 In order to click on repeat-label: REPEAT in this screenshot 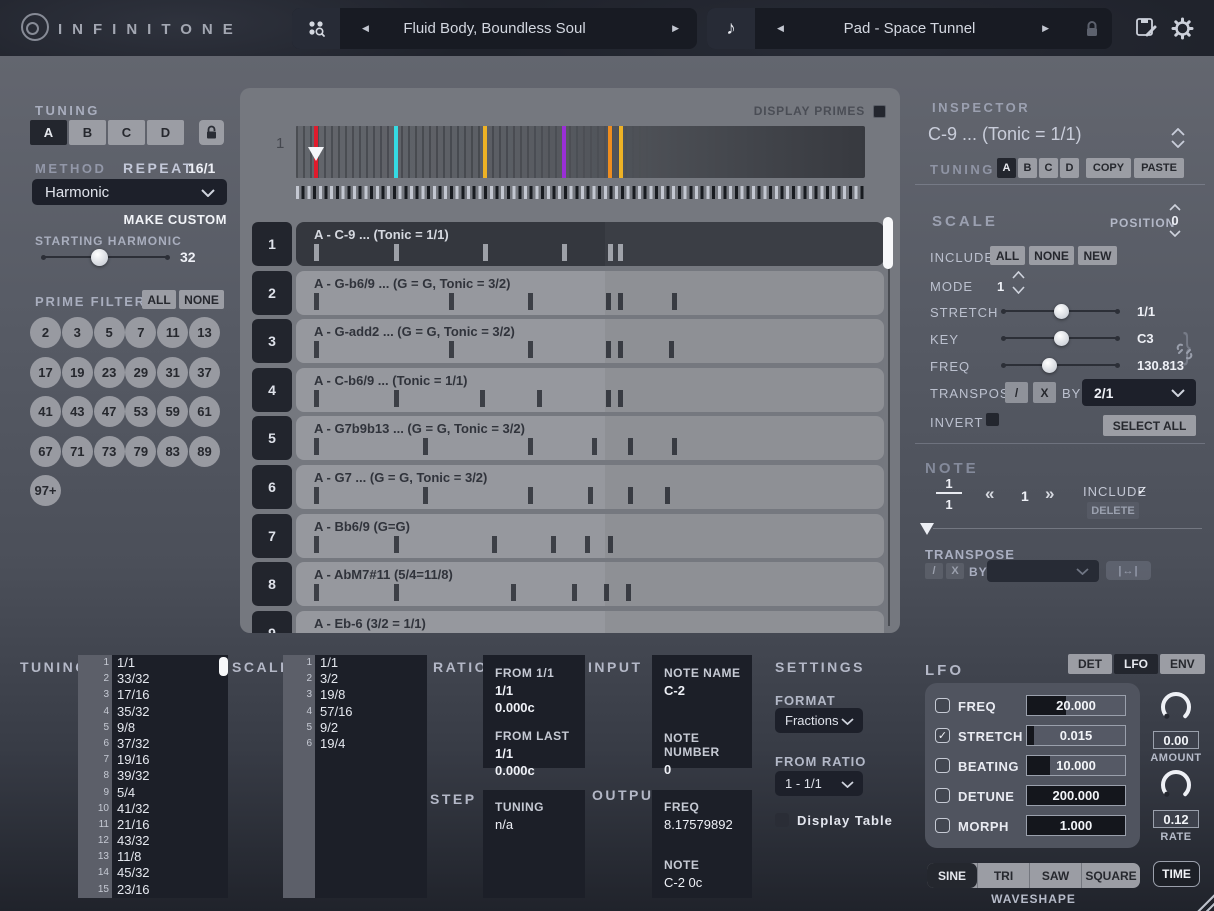, I will do `click(158, 168)`.